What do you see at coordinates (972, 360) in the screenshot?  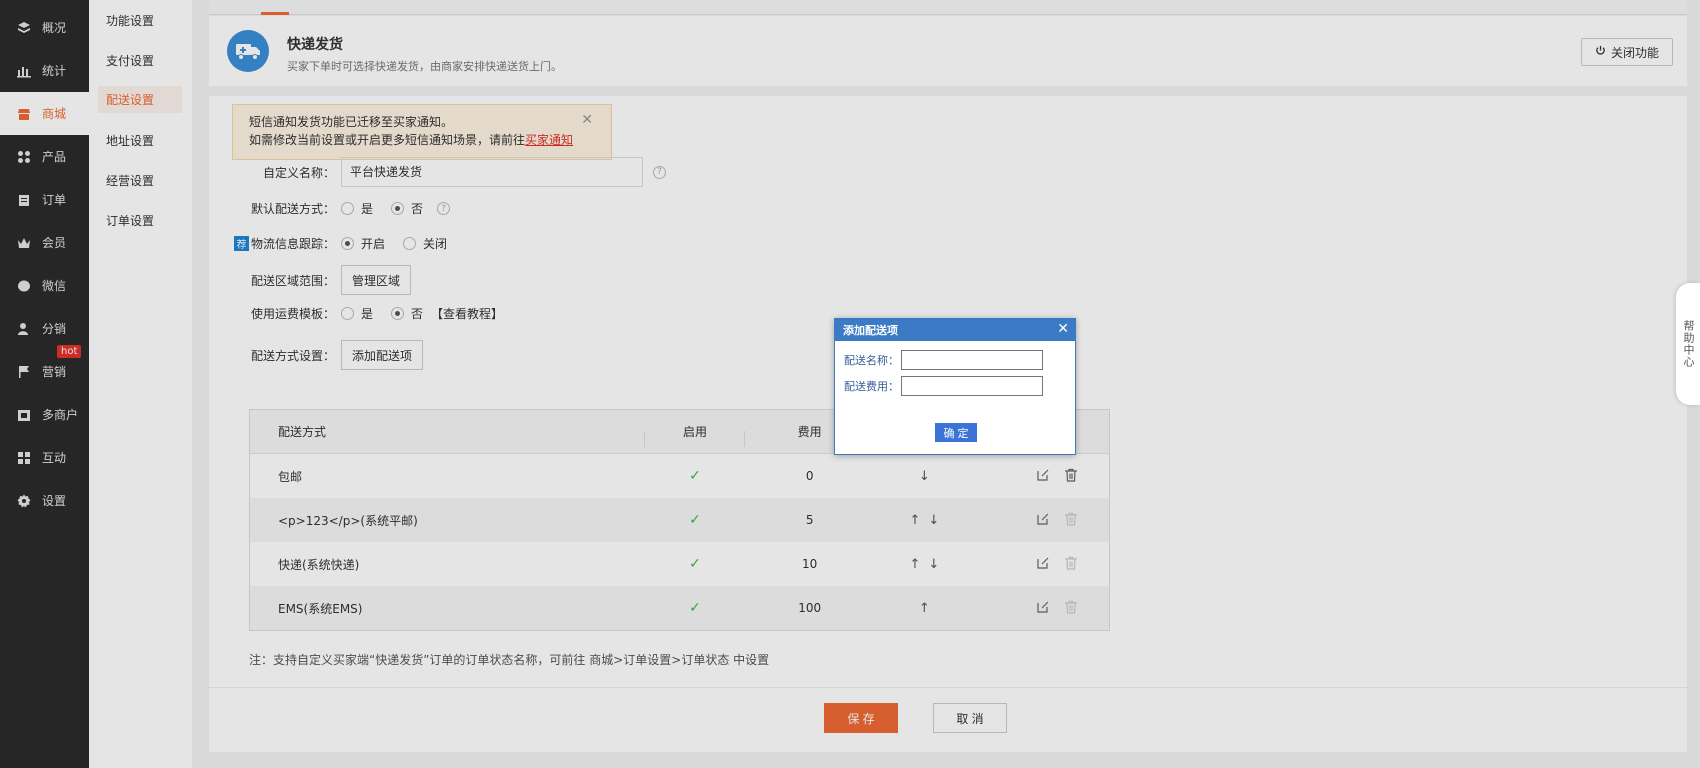 I see `delivery-name-input` at bounding box center [972, 360].